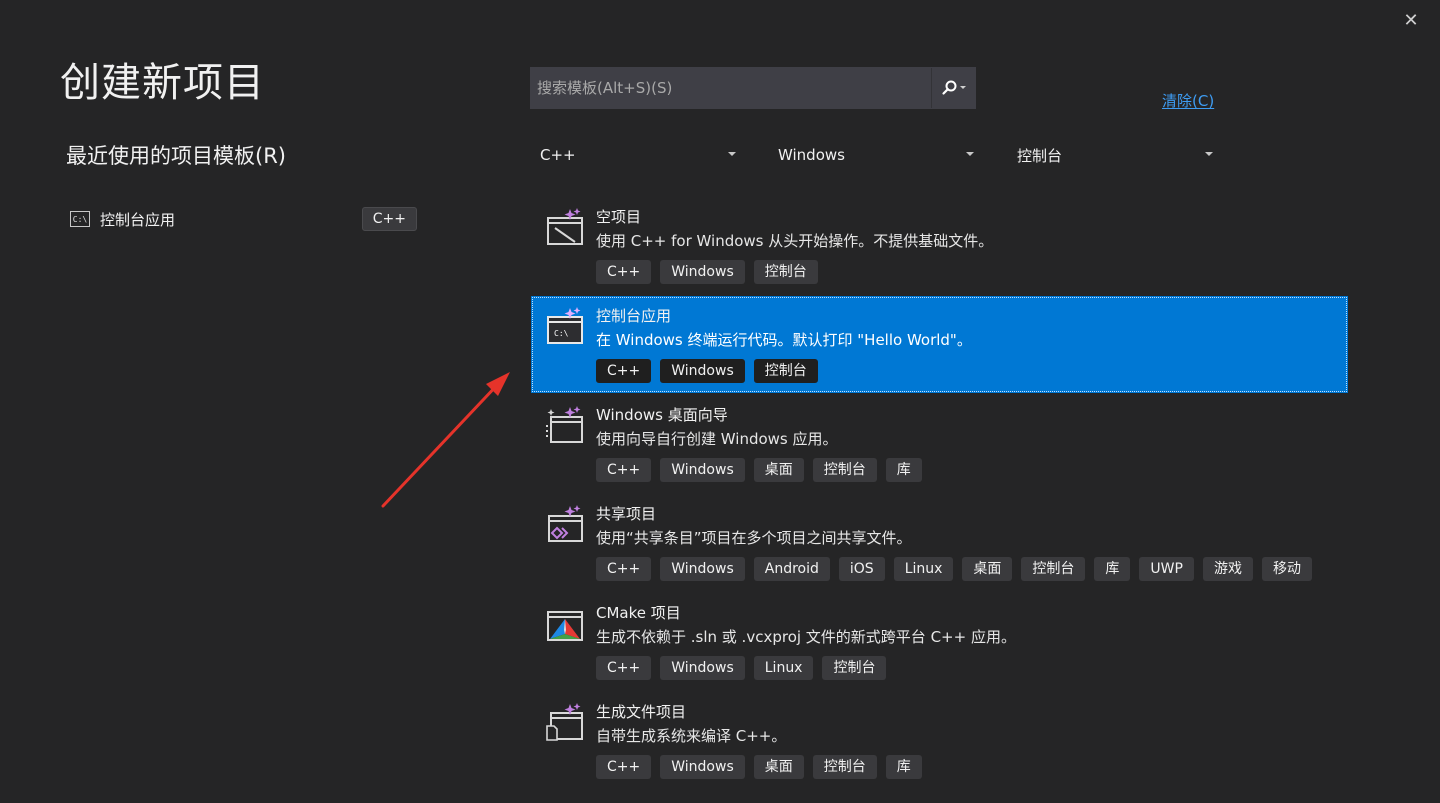 The width and height of the screenshot is (1440, 803). Describe the element at coordinates (243, 219) in the screenshot. I see `recent-template-item: C:\ 控制台应用 C++` at that location.